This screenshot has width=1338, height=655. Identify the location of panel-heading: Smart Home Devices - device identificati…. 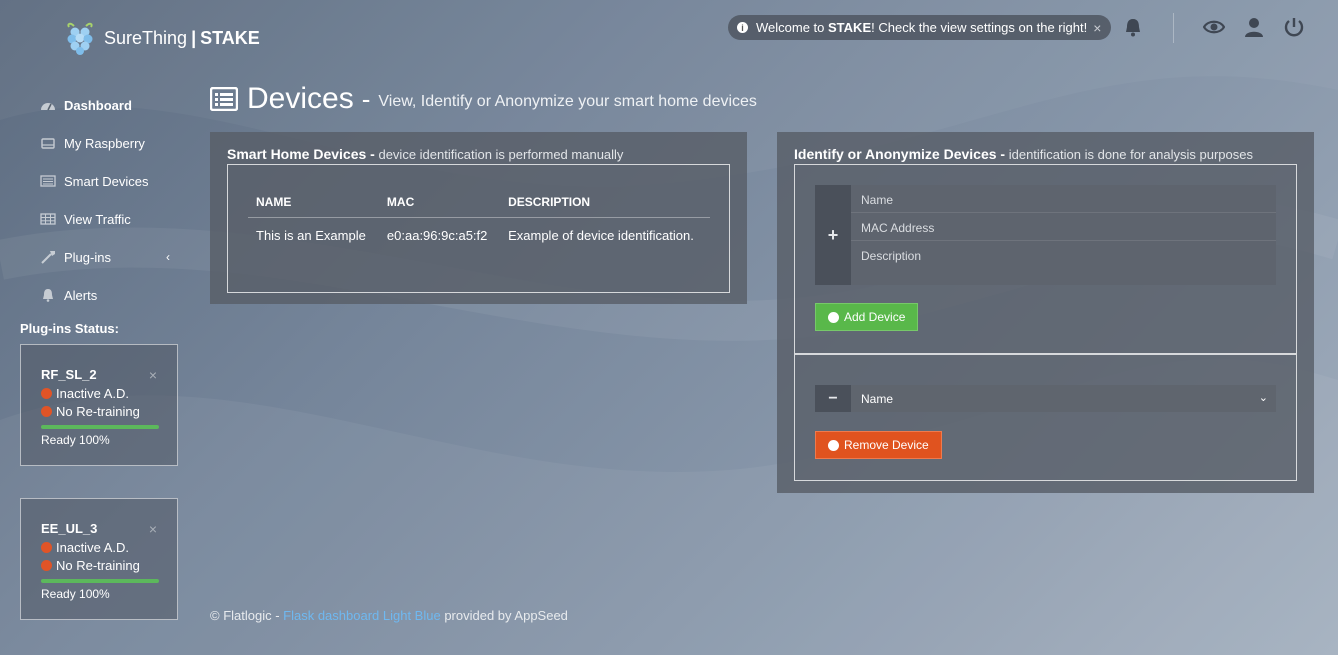
(425, 154).